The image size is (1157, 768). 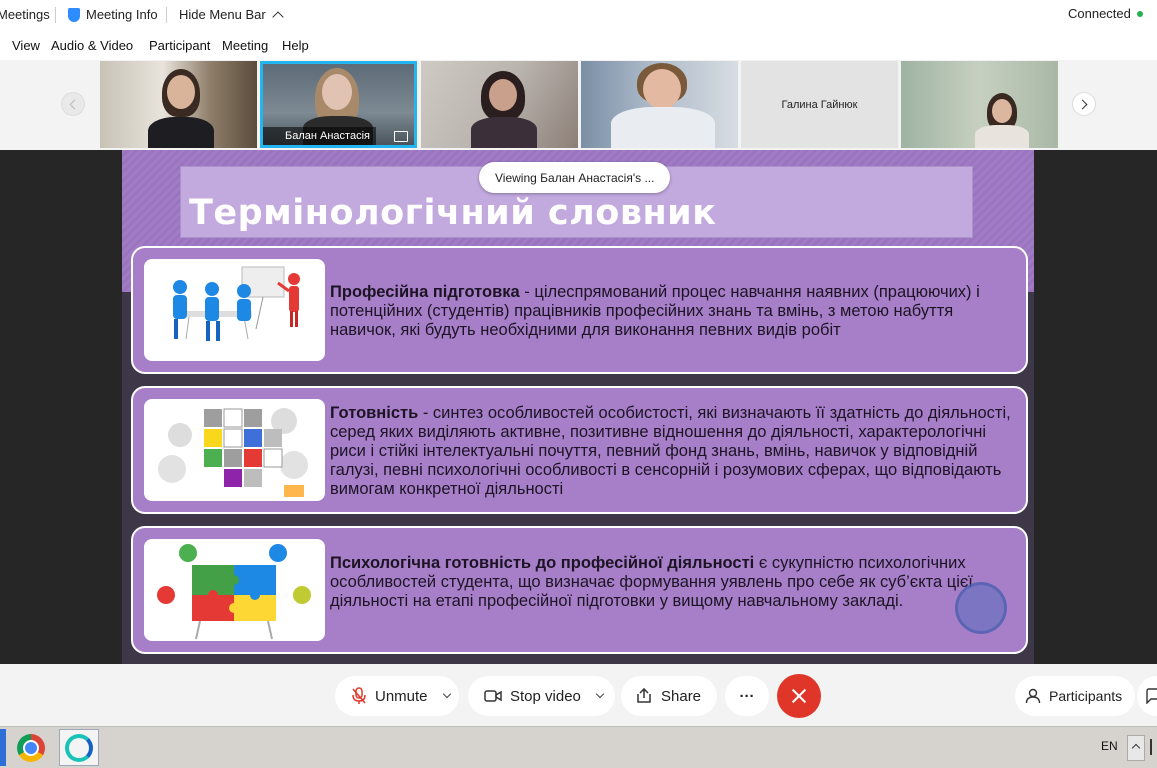 What do you see at coordinates (1033, 696) in the screenshot?
I see `participants-icon` at bounding box center [1033, 696].